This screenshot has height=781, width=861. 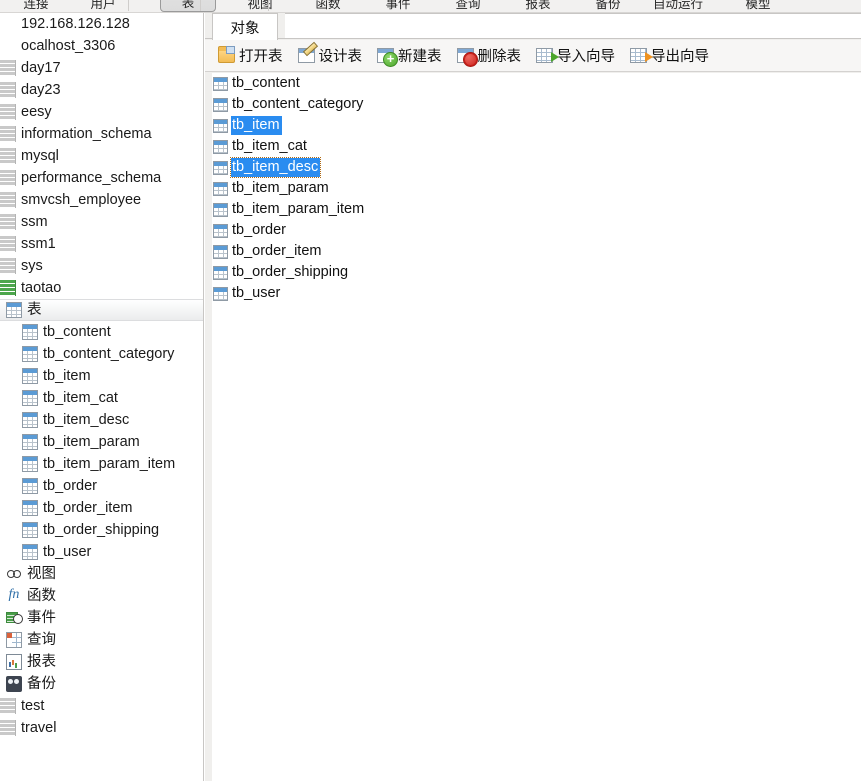 I want to click on object-list-item: tb_order_item, so click(x=536, y=251).